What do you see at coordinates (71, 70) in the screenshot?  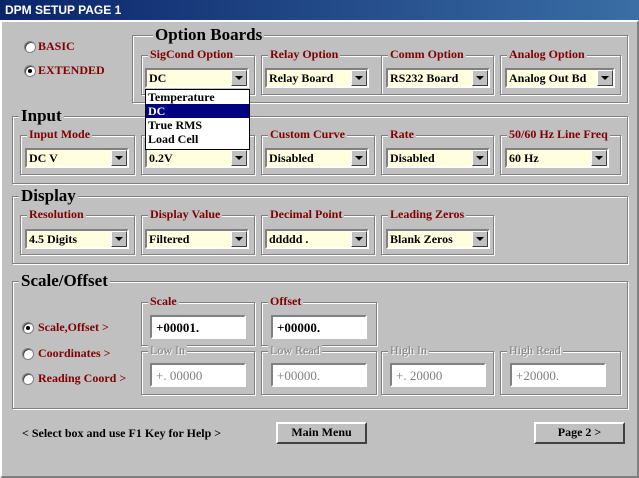 I see `extended-radio-label: EXTENDED` at bounding box center [71, 70].